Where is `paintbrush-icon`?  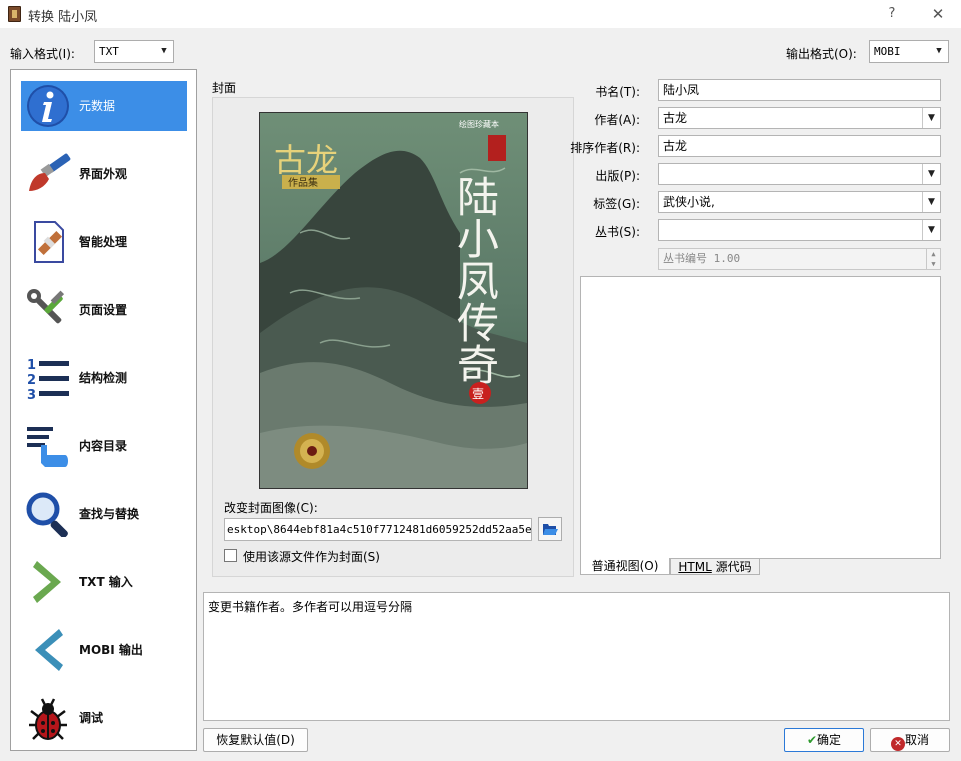 paintbrush-icon is located at coordinates (50, 172).